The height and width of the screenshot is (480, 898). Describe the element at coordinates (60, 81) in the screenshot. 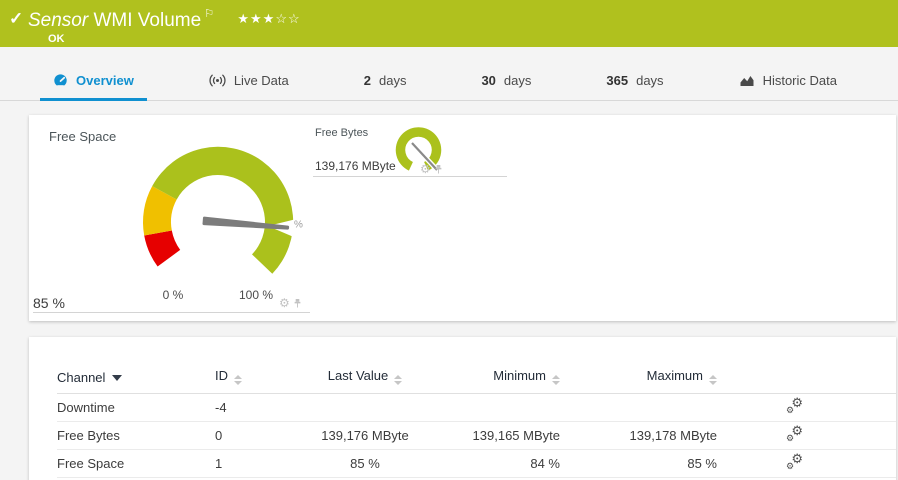

I see `gauge-icon` at that location.